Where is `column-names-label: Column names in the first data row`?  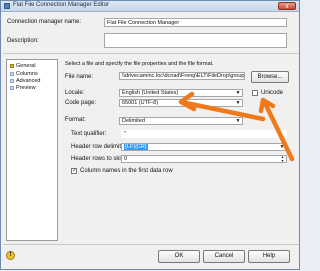
column-names-label: Column names in the first data row is located at coordinates (126, 171).